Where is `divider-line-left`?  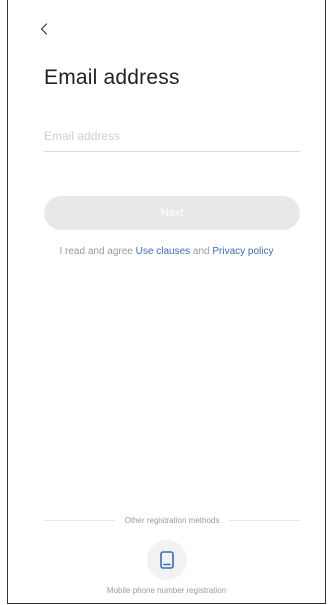
divider-line-left is located at coordinates (79, 520).